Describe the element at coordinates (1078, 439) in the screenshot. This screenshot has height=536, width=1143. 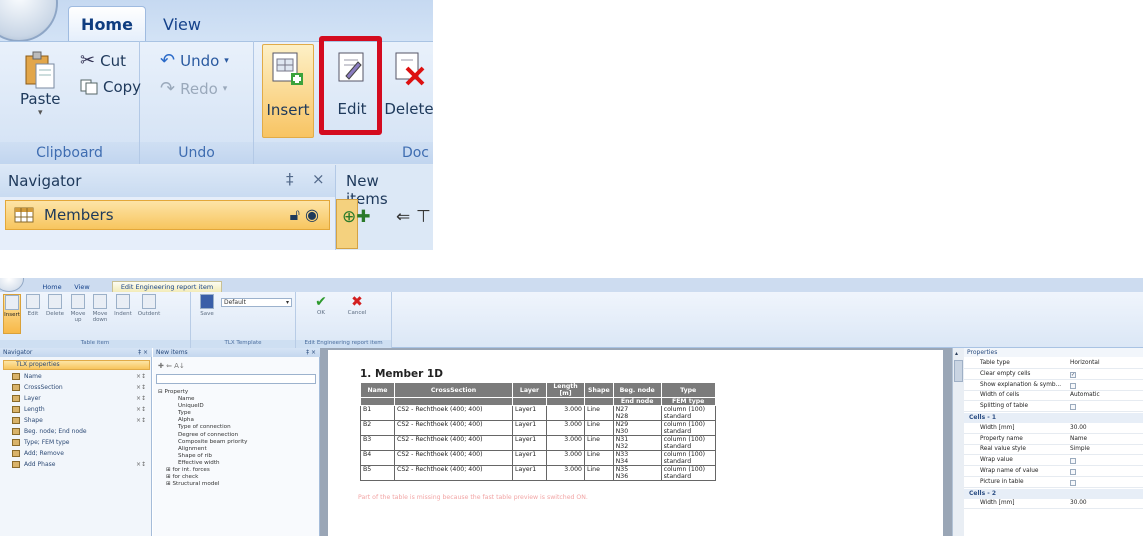
I see `property-value: Name` at that location.